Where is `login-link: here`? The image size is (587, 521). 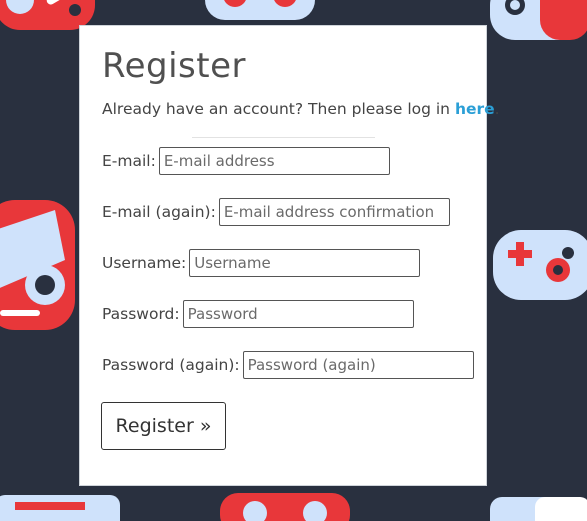
login-link: here is located at coordinates (475, 109).